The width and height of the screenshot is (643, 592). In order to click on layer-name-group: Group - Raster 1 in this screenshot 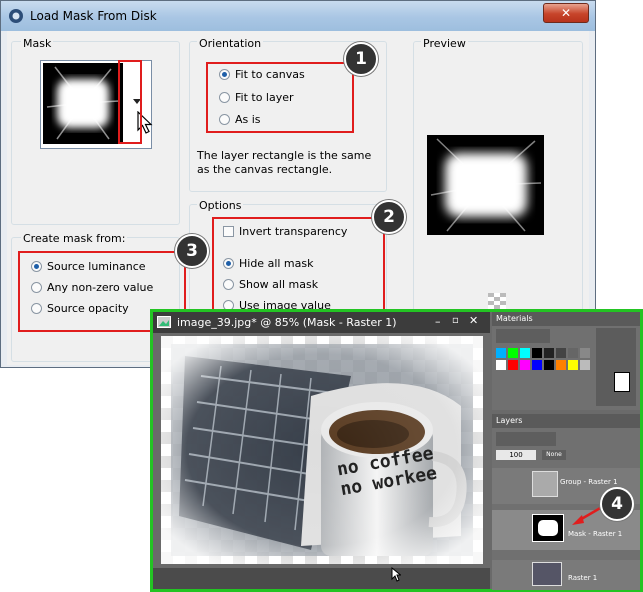, I will do `click(589, 482)`.